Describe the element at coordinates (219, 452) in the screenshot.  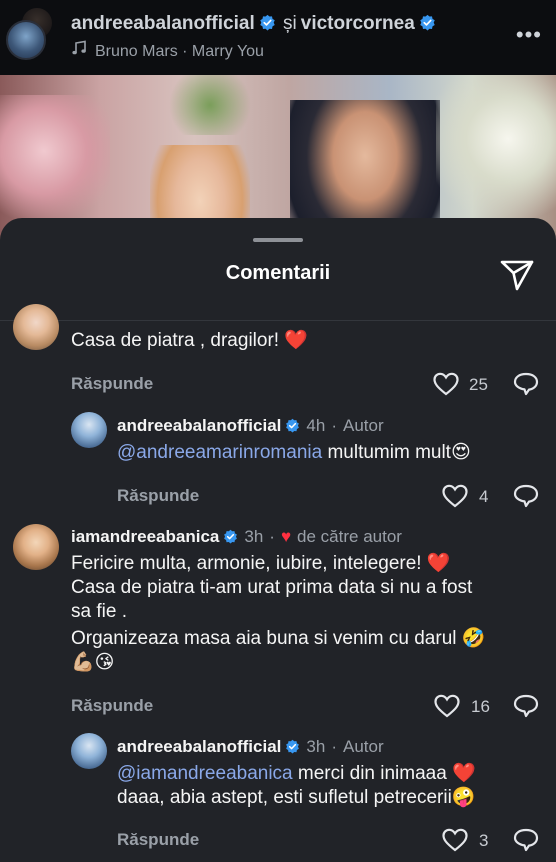
I see `mention-link: @andreeamarinromania` at that location.